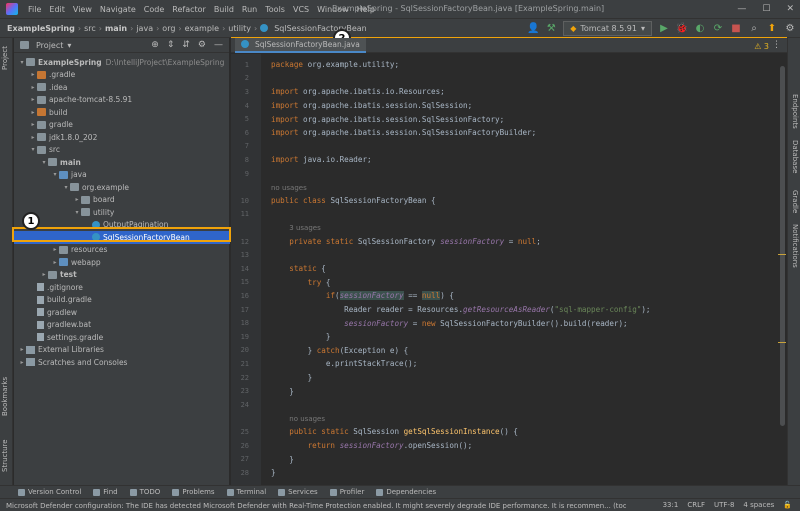 This screenshot has width=800, height=511. Describe the element at coordinates (790, 9) in the screenshot. I see `close-icon: ✕` at that location.